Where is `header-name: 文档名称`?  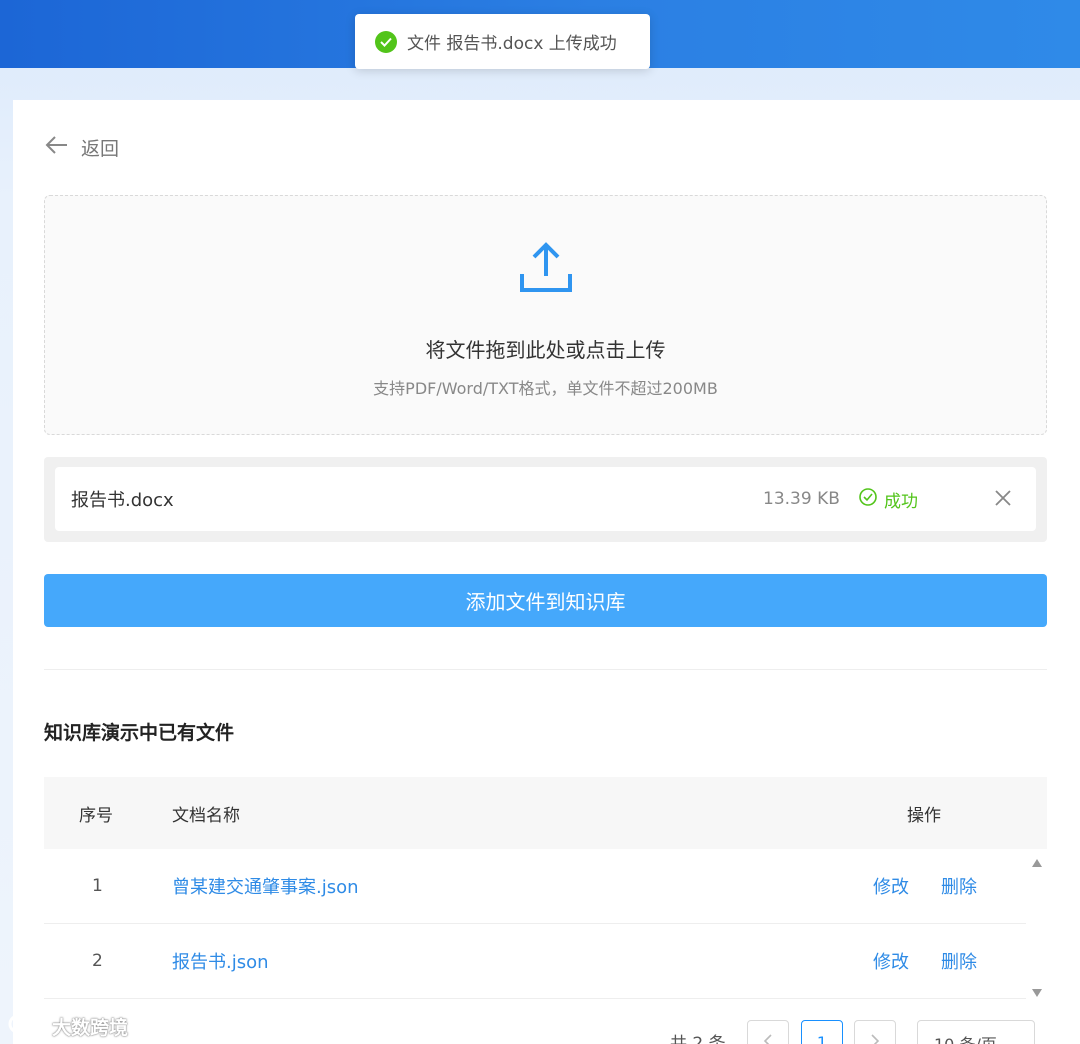 header-name: 文档名称 is located at coordinates (206, 815).